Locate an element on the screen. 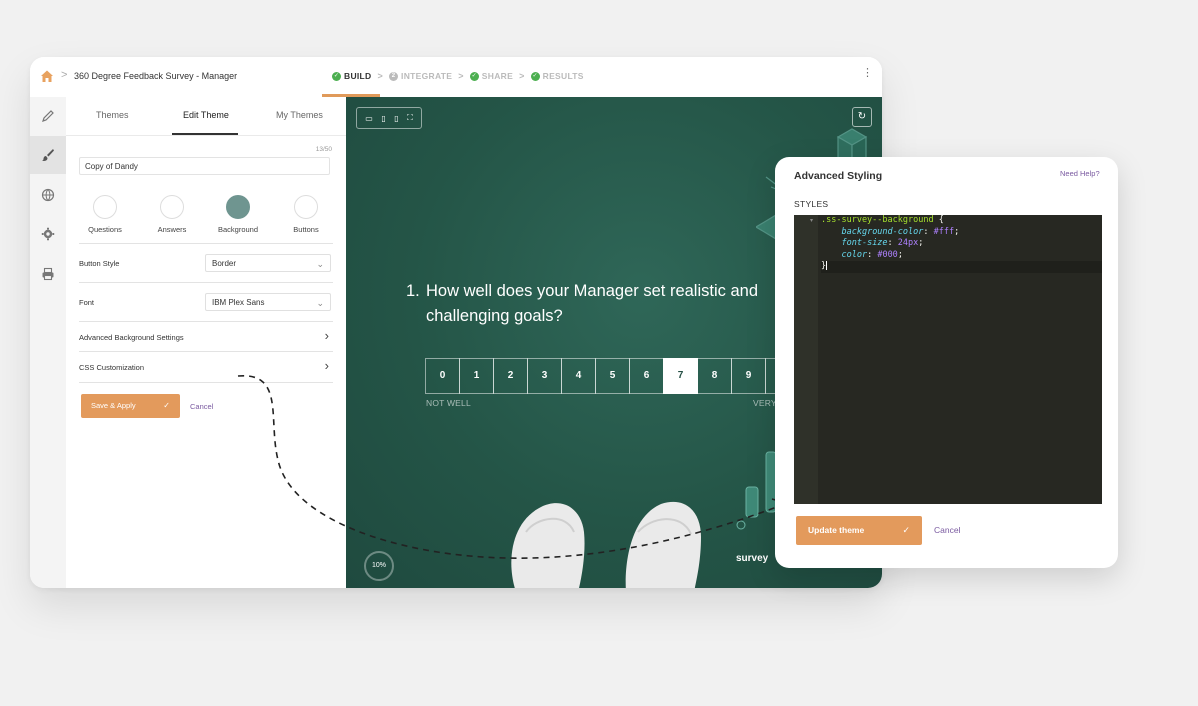  advanced-background-label: Advanced Background Settings is located at coordinates (131, 337).